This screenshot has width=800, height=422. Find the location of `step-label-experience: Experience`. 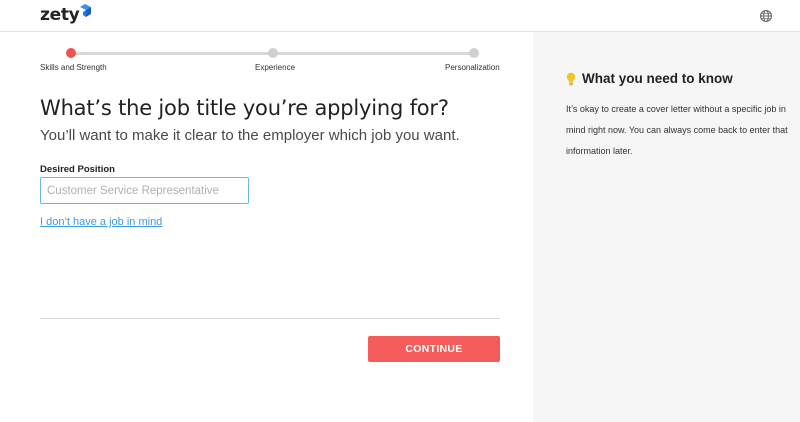

step-label-experience: Experience is located at coordinates (275, 67).